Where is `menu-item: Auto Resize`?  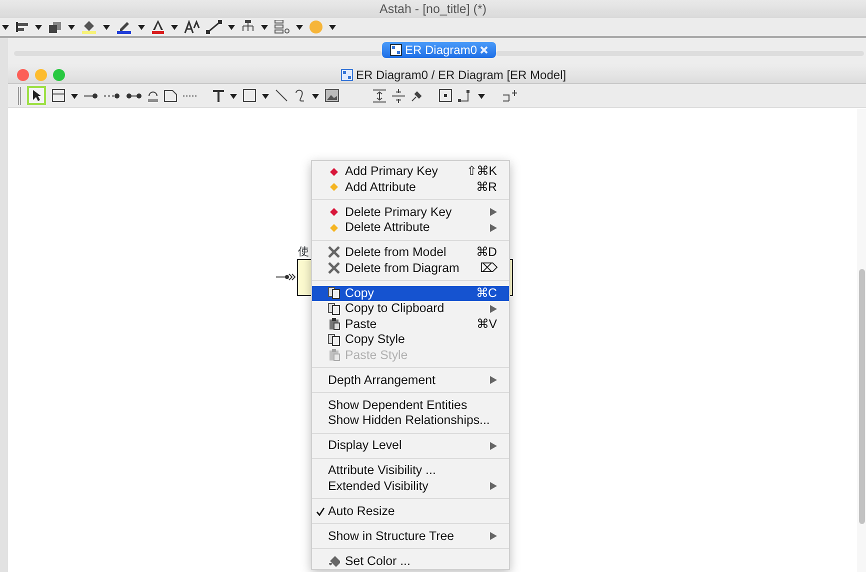
menu-item: Auto Resize is located at coordinates (410, 511).